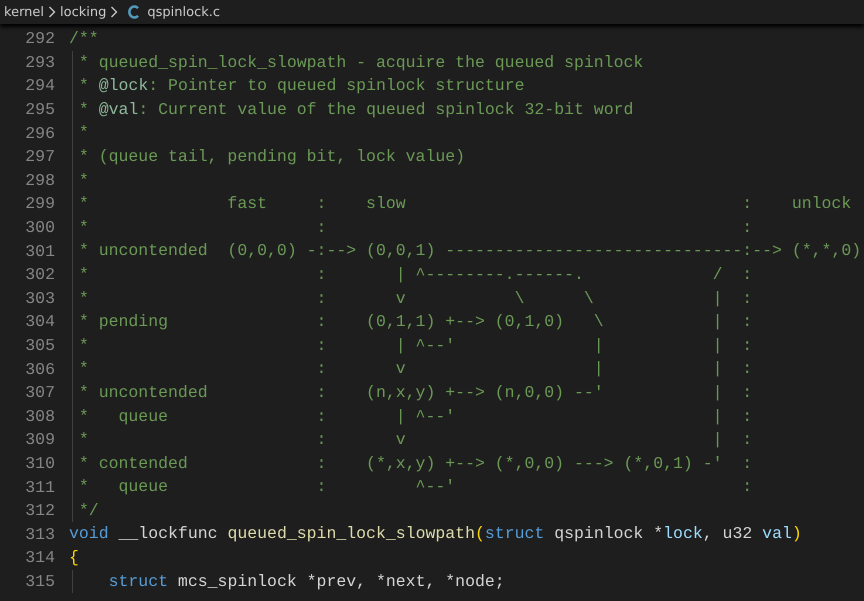 The width and height of the screenshot is (864, 601). I want to click on line-number: 301, so click(39, 251).